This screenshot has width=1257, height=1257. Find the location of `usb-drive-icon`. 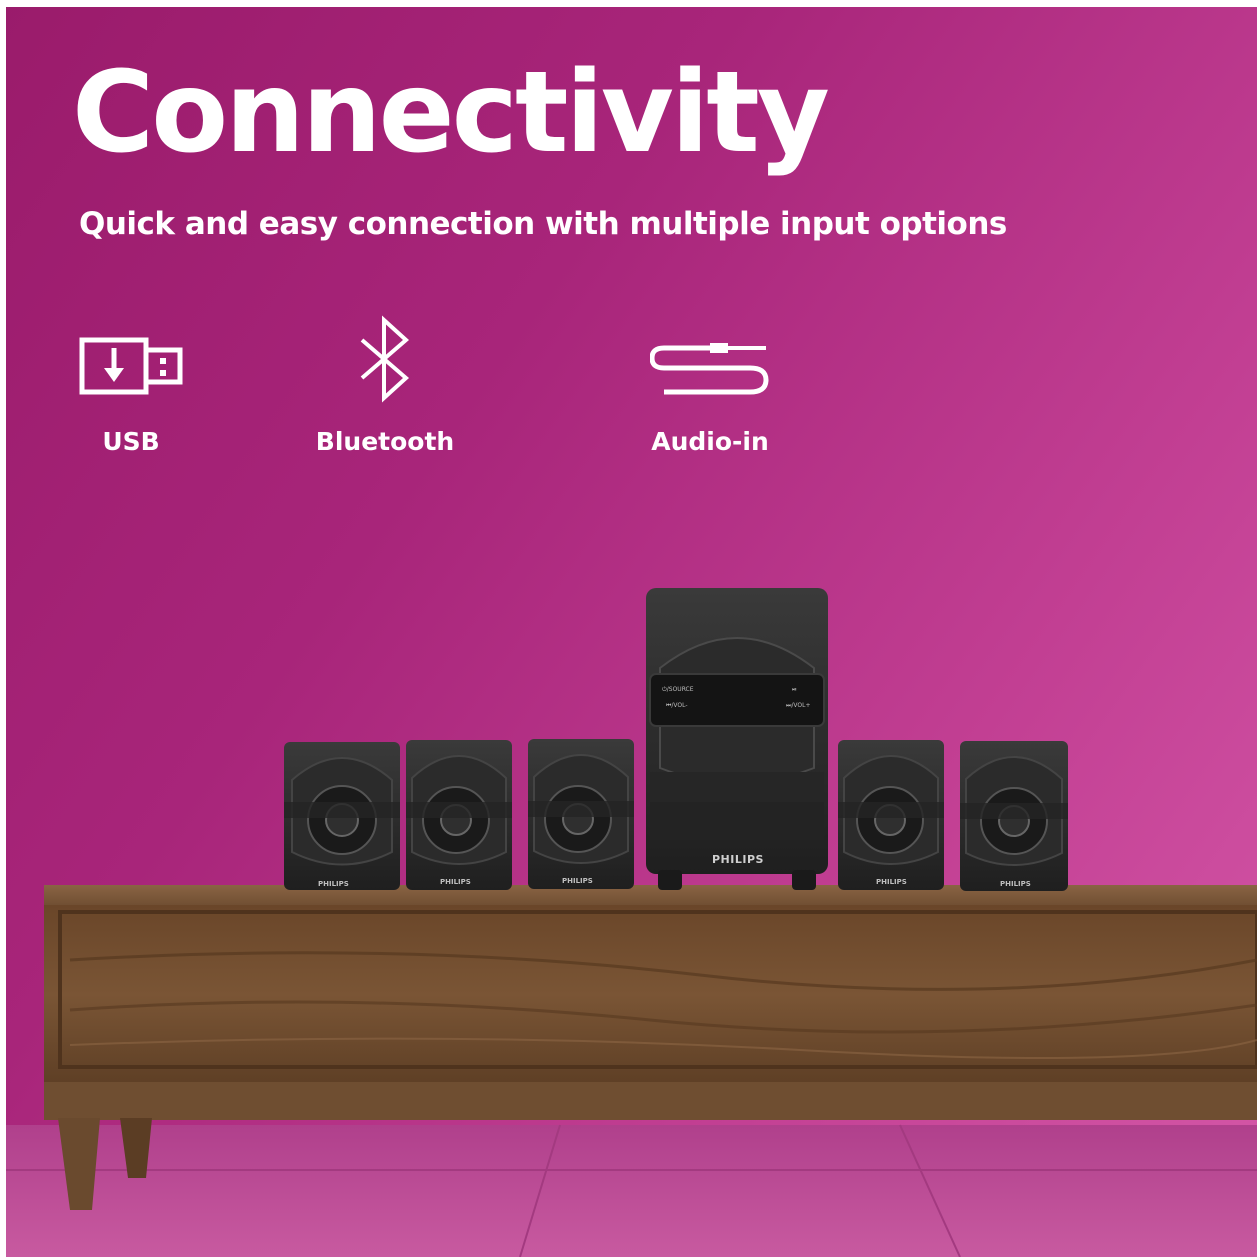

usb-drive-icon is located at coordinates (131, 366).